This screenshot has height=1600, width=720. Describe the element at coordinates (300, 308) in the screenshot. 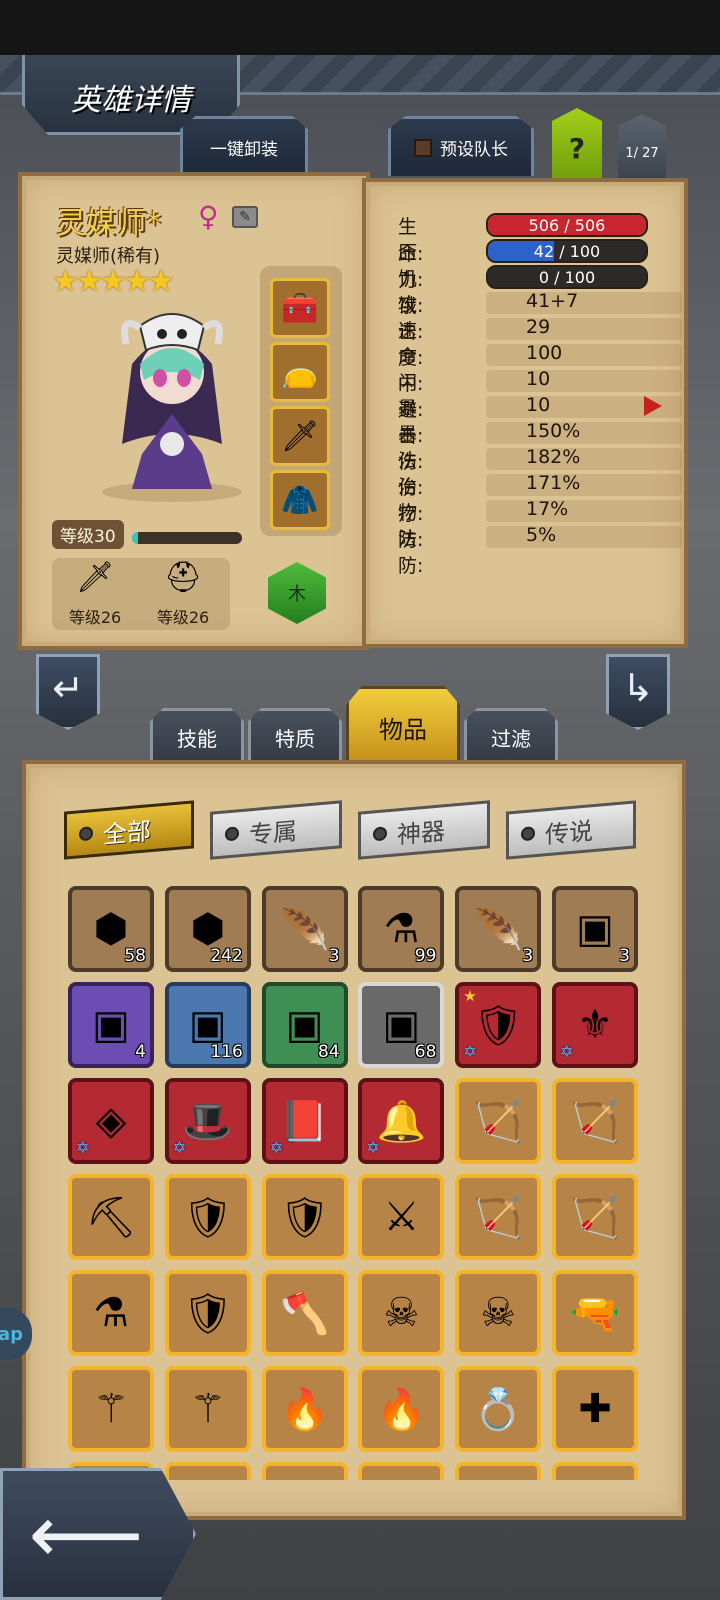

I see `treasure-chest-icon: 🧰` at that location.